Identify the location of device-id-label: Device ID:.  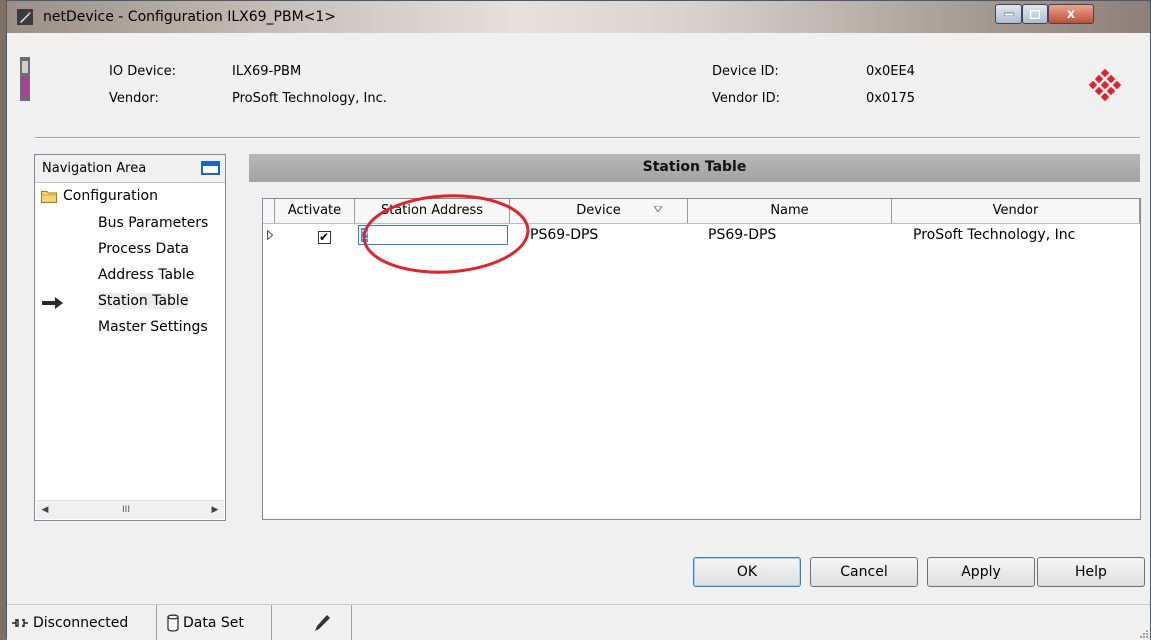
(745, 71).